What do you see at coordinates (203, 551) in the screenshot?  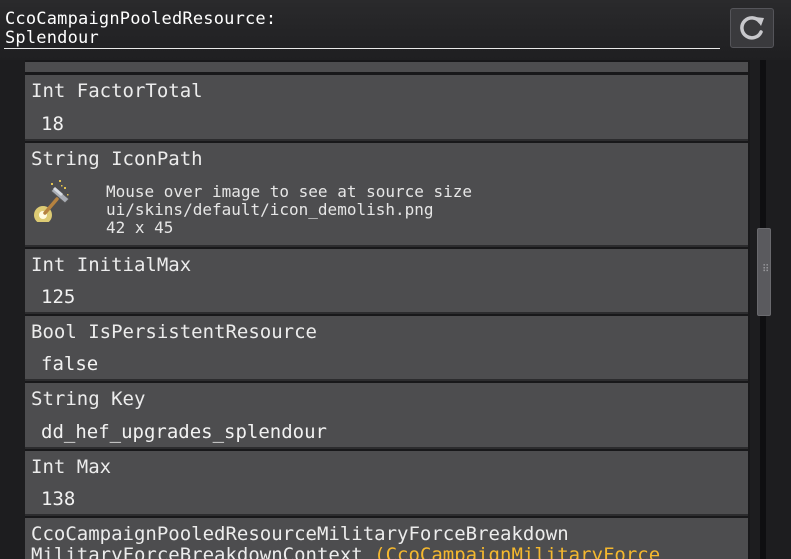 I see `field-context-name: MilitaryForceBreakdownContext` at bounding box center [203, 551].